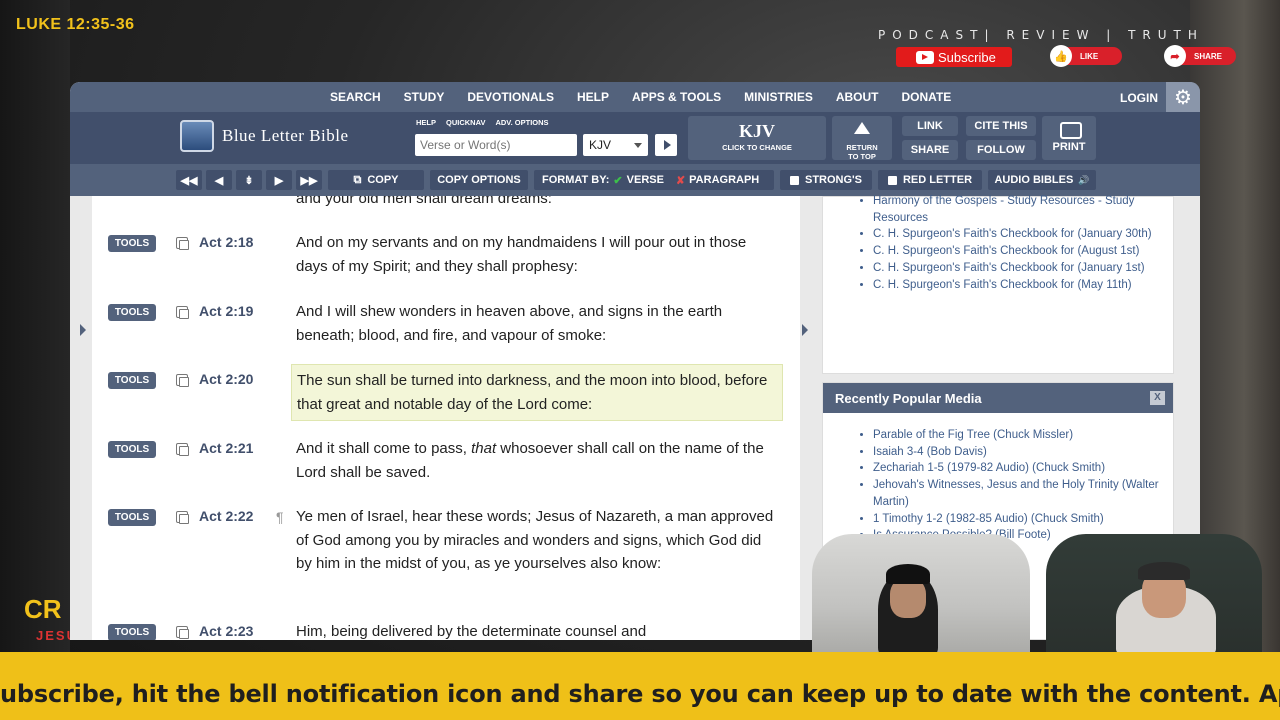 This screenshot has height=720, width=1280. Describe the element at coordinates (927, 97) in the screenshot. I see `top-nav-donate: DONATE` at that location.